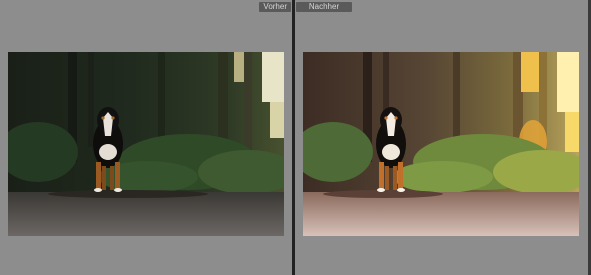 The image size is (591, 275). Describe the element at coordinates (324, 7) in the screenshot. I see `after-label: Nachher` at that location.